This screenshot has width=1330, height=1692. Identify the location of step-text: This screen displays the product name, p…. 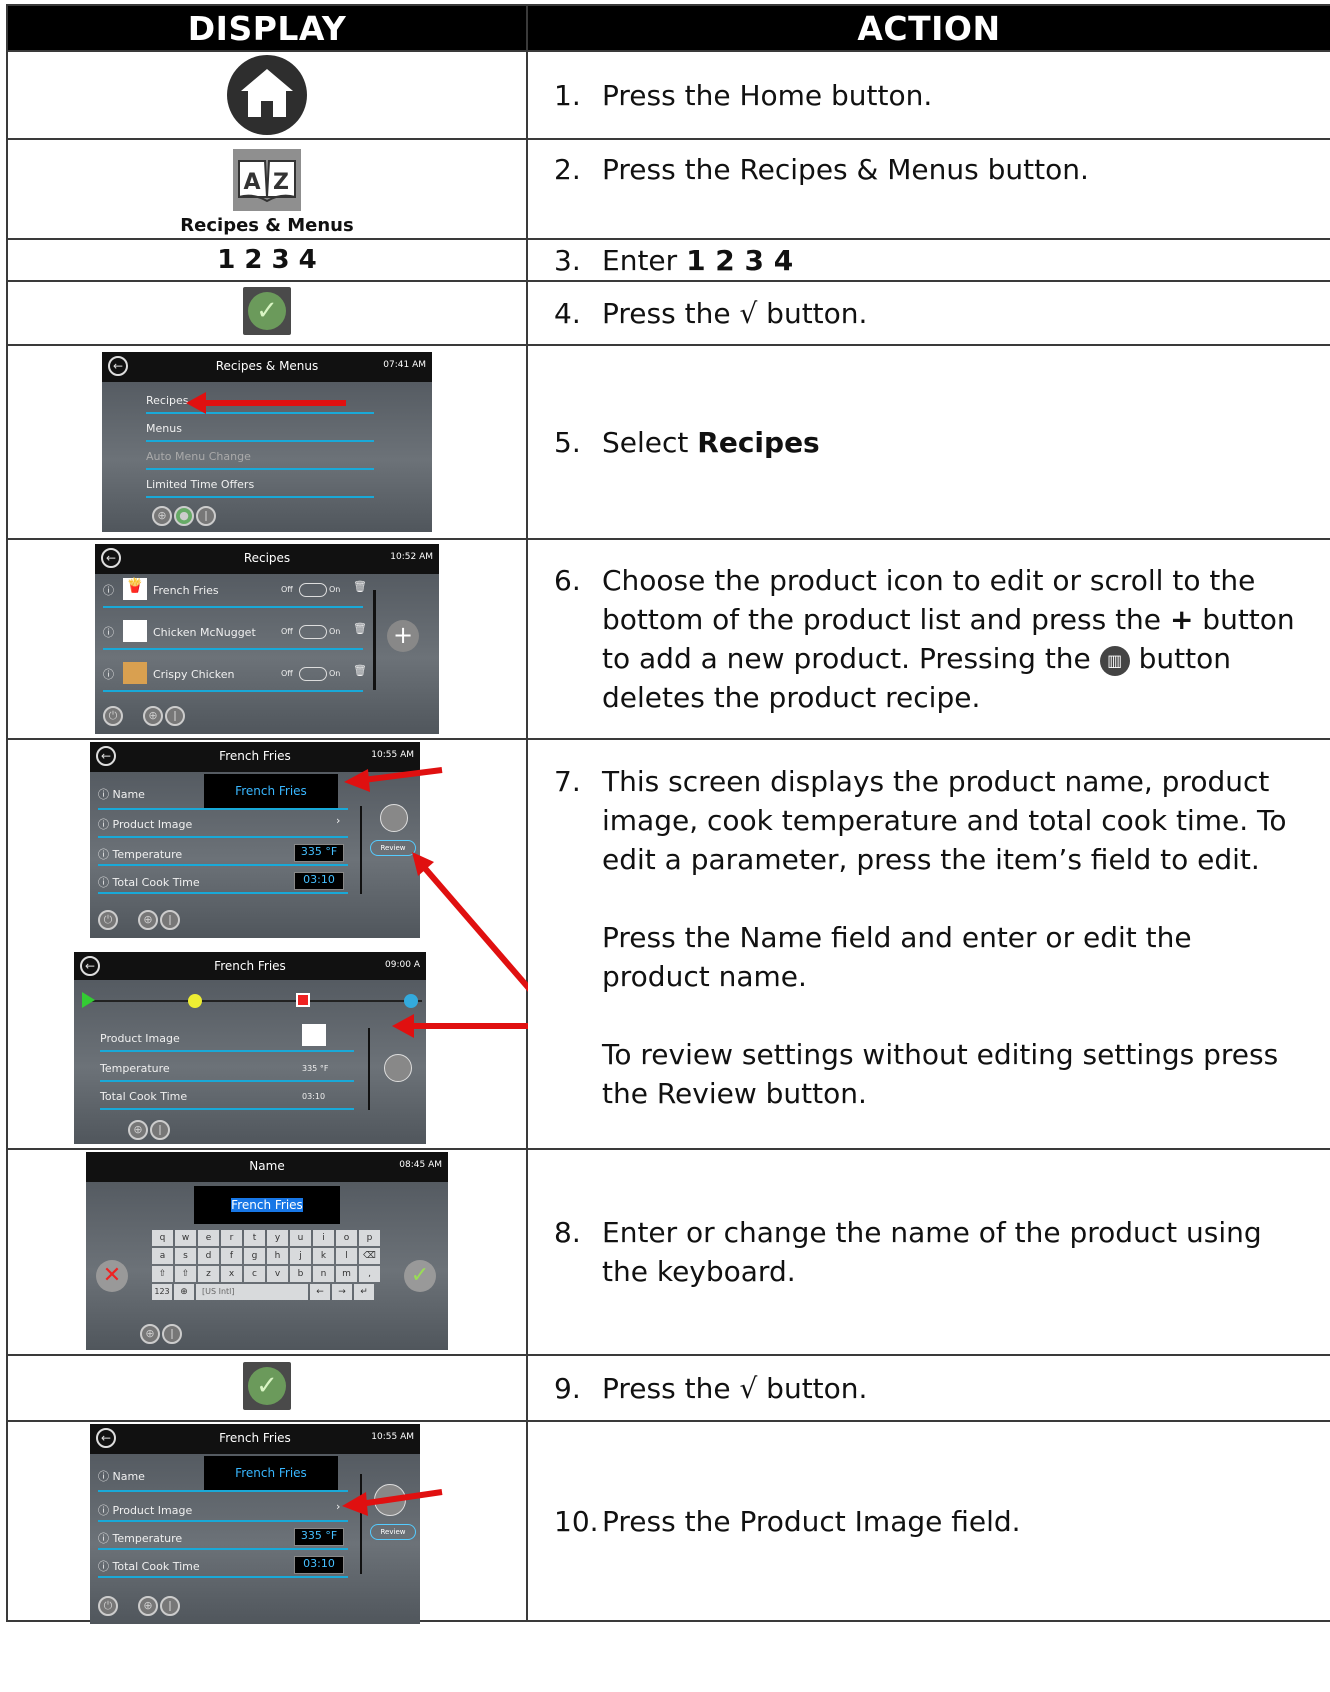
(952, 937).